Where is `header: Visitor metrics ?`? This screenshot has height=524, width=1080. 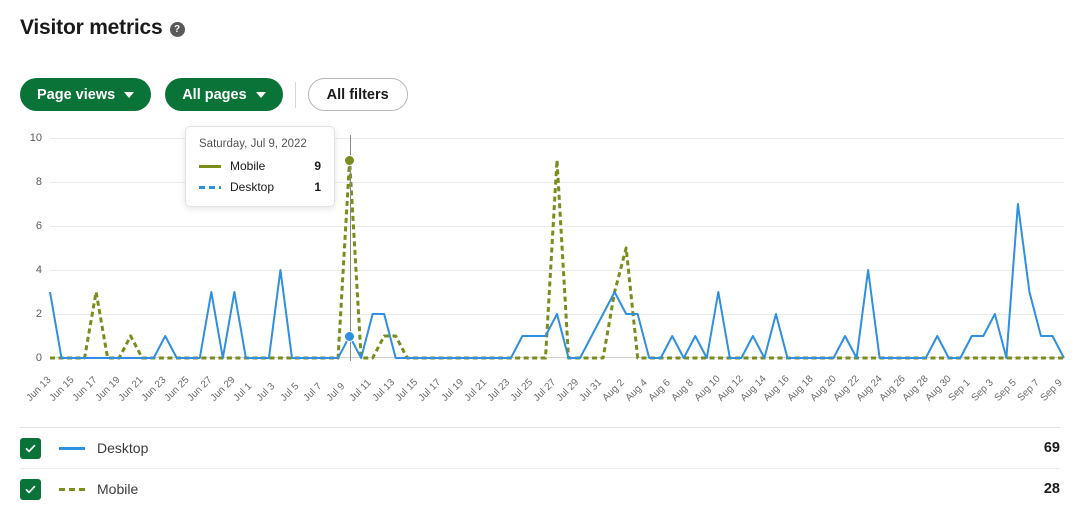
header: Visitor metrics ? is located at coordinates (102, 28).